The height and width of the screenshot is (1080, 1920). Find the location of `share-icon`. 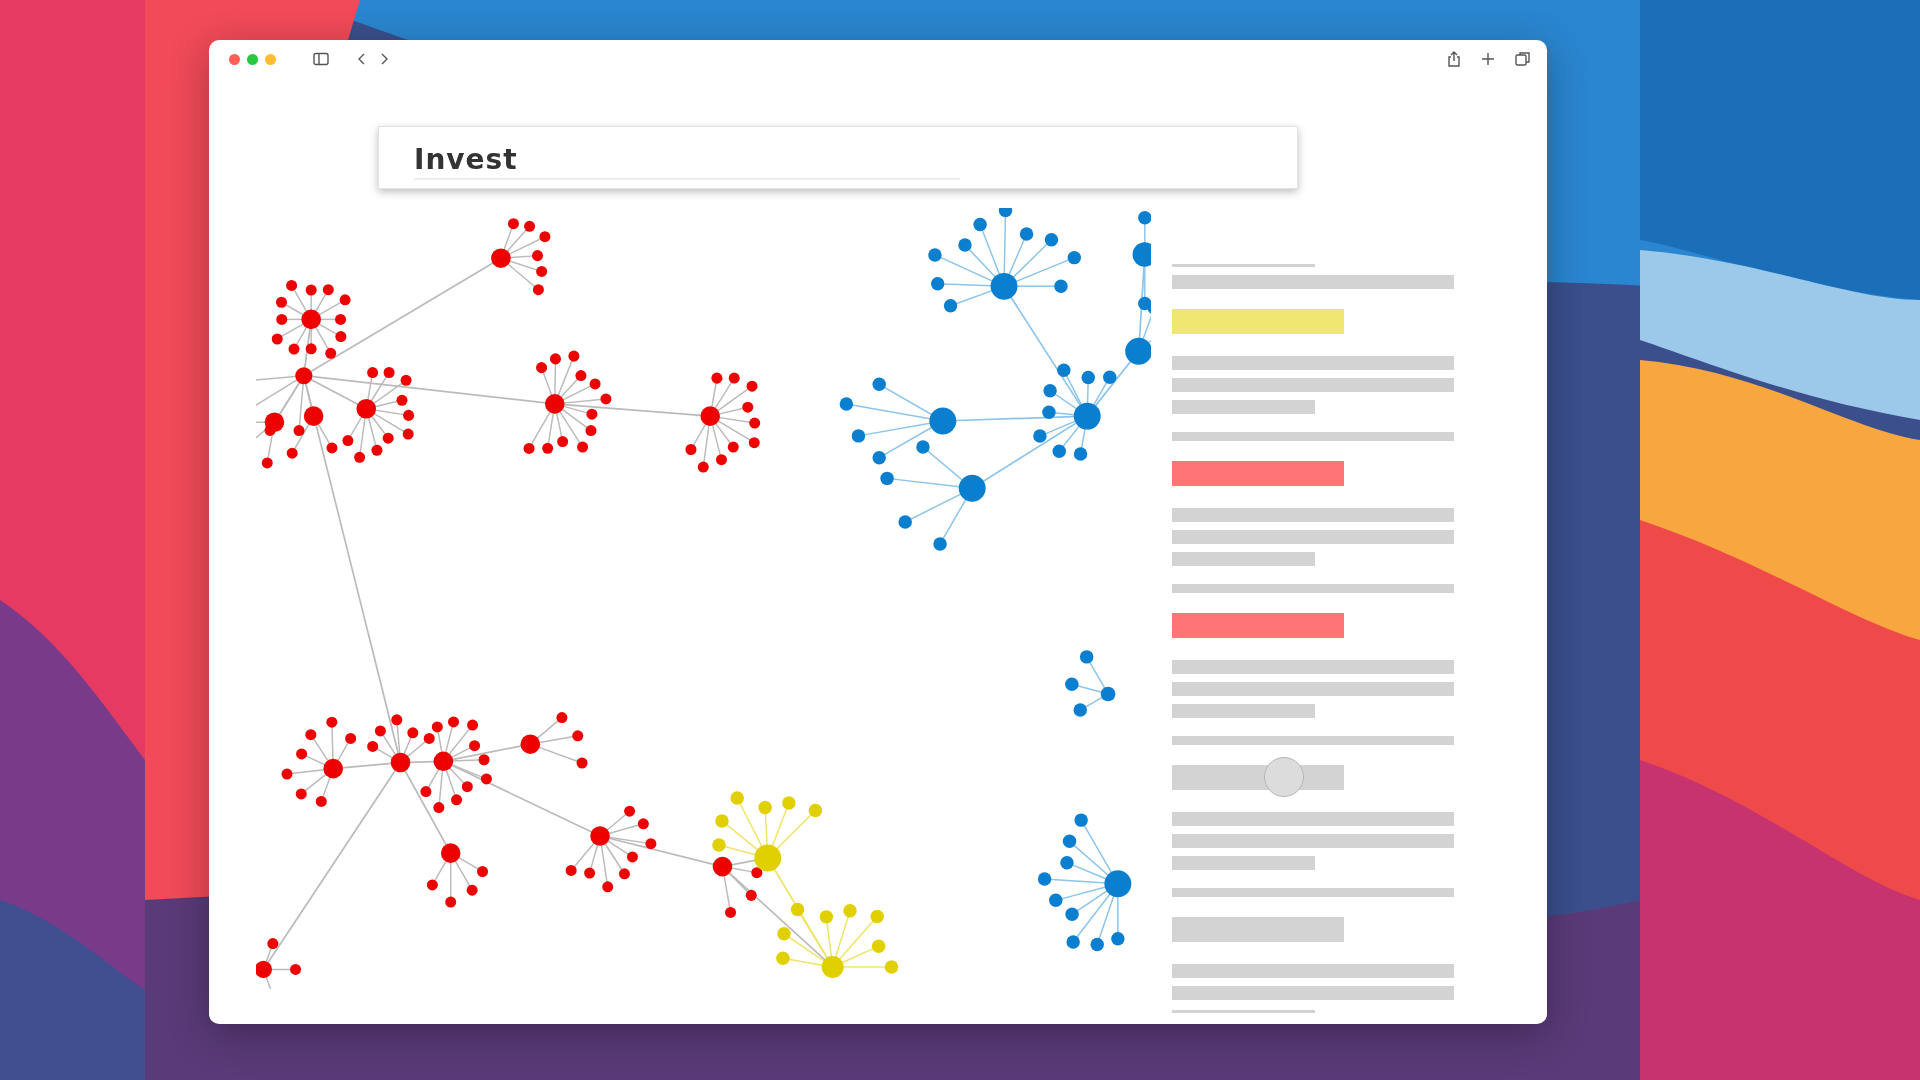

share-icon is located at coordinates (1454, 59).